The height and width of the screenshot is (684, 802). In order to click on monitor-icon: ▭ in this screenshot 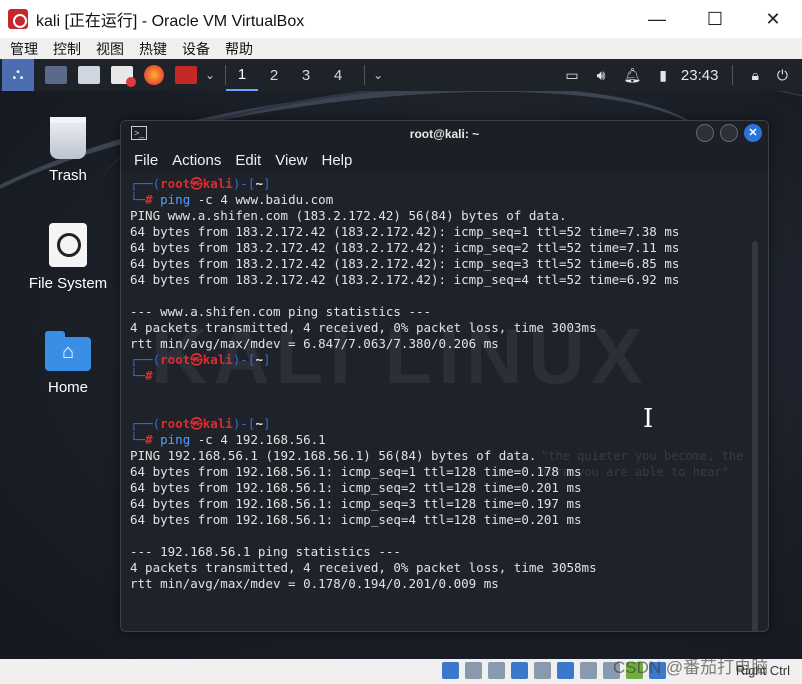, I will do `click(571, 75)`.